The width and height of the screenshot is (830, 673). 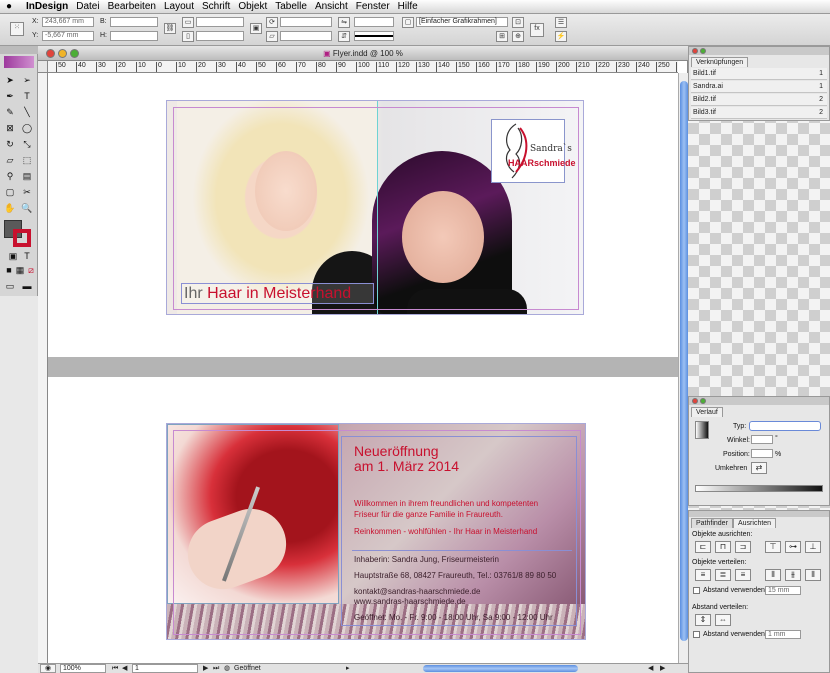 I want to click on minimize-window-button, so click(x=62, y=53).